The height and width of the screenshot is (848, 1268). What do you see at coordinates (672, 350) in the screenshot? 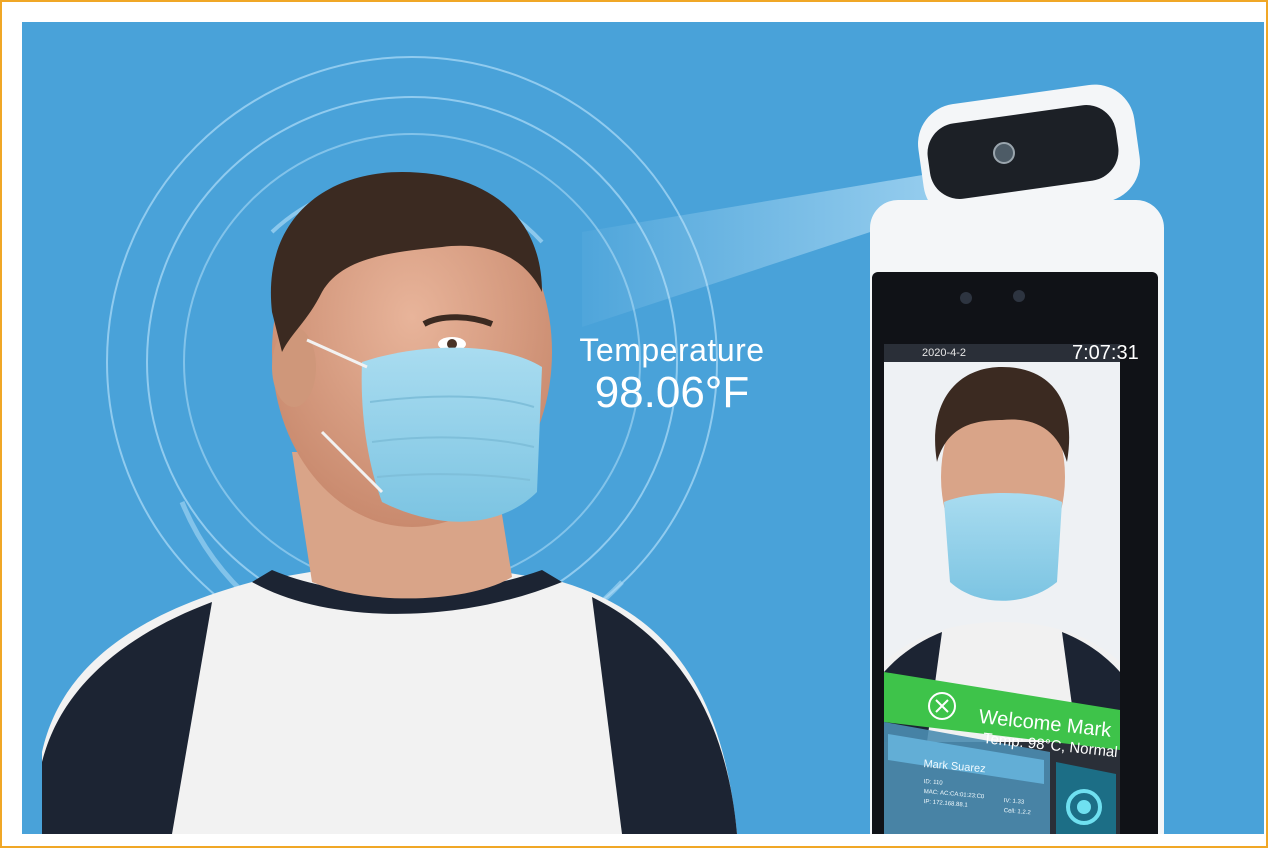
I see `temperature-label: Temperature` at bounding box center [672, 350].